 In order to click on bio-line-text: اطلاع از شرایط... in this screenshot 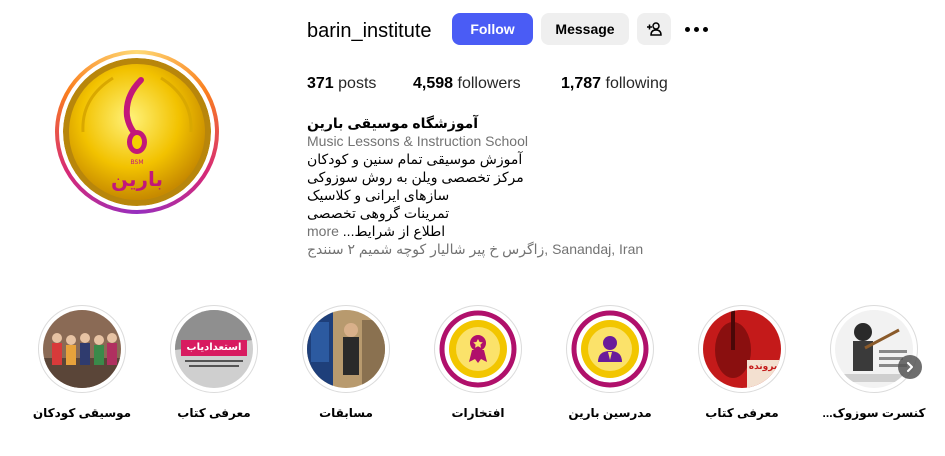, I will do `click(394, 231)`.